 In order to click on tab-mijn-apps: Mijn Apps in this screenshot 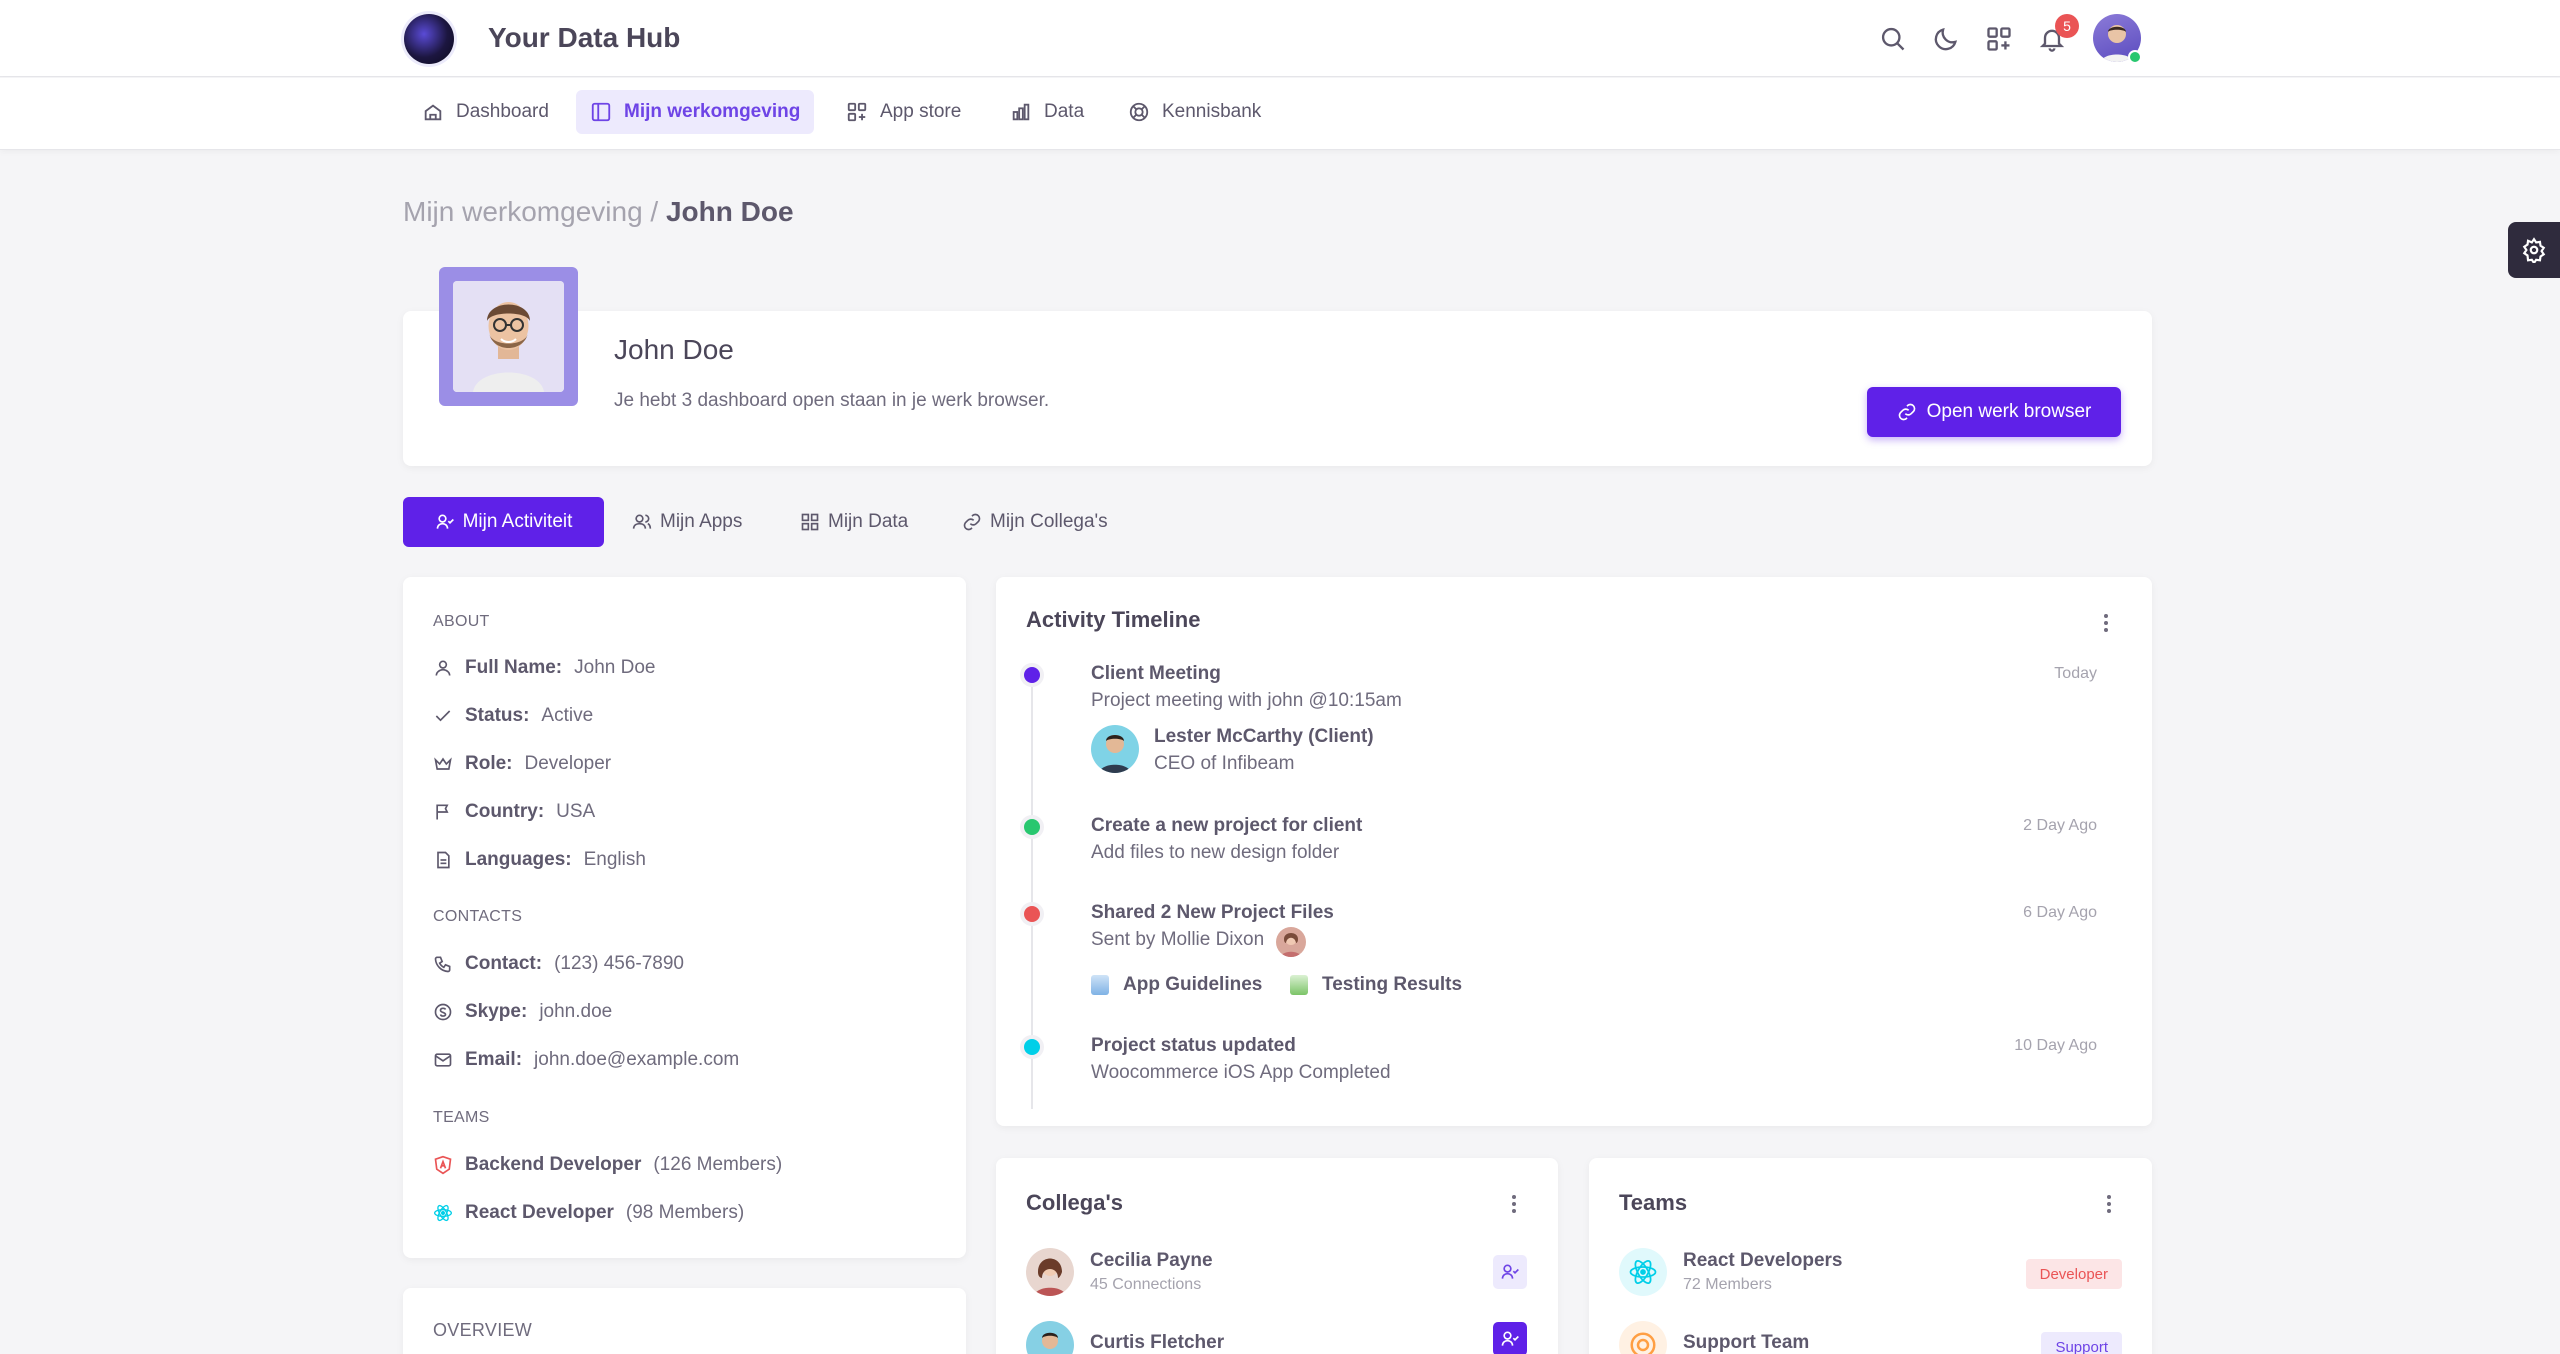, I will do `click(687, 522)`.